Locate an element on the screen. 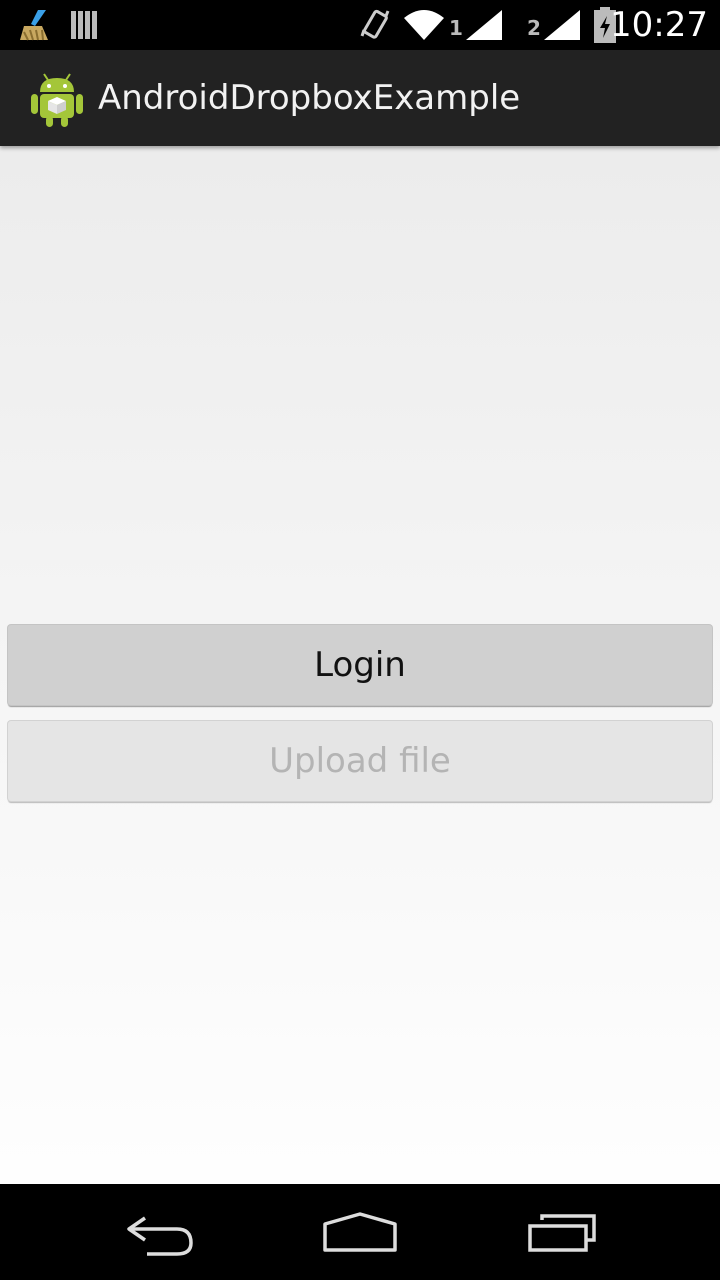 The width and height of the screenshot is (720, 1280). home-icon is located at coordinates (360, 1232).